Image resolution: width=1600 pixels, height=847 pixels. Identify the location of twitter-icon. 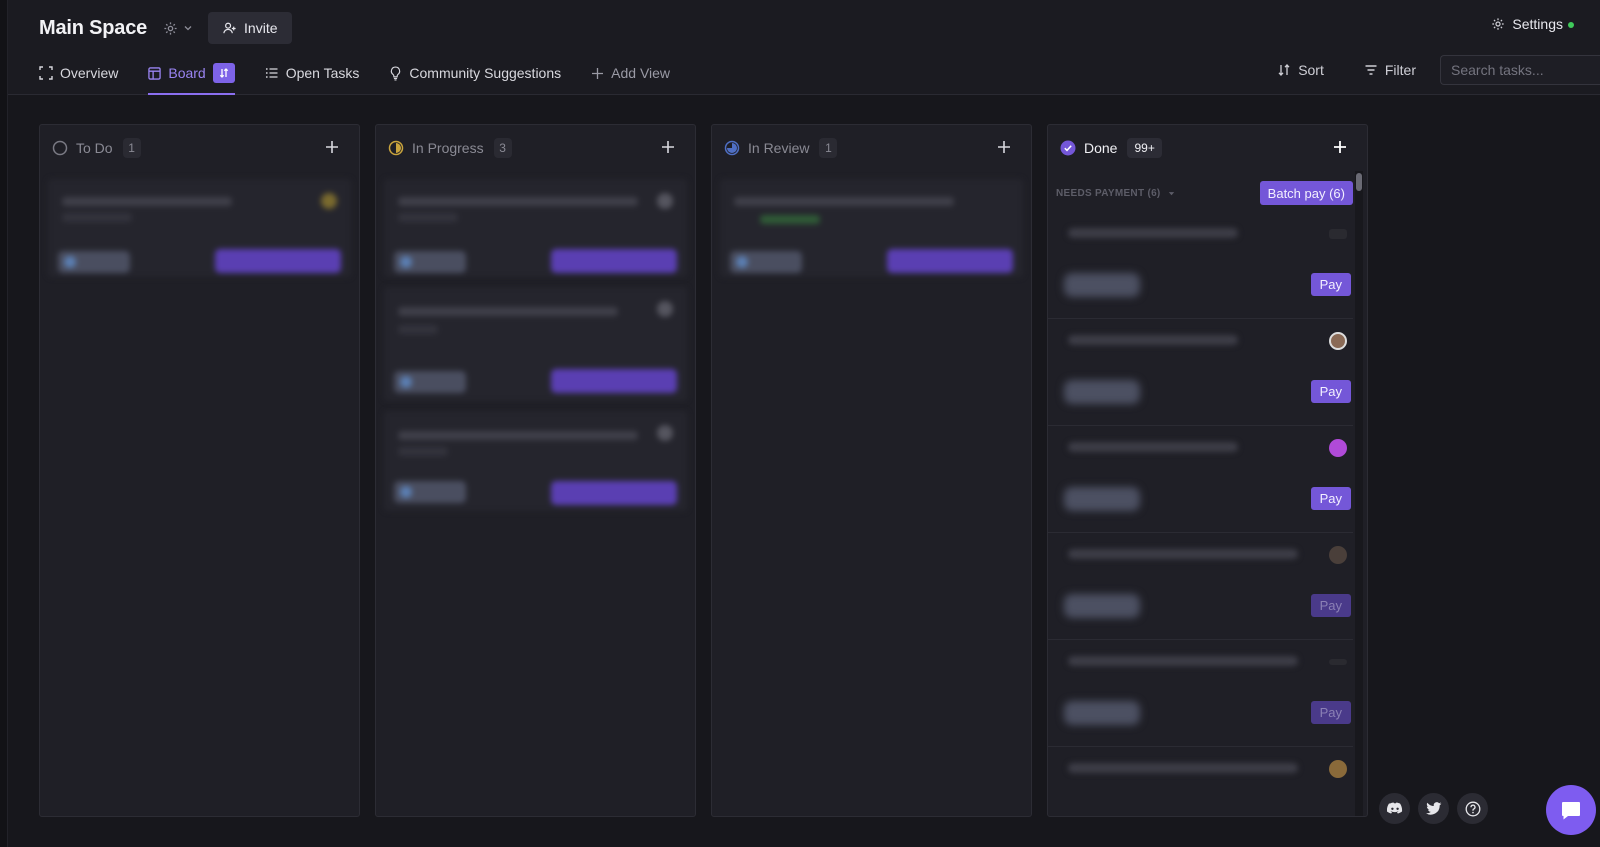
(1433, 808).